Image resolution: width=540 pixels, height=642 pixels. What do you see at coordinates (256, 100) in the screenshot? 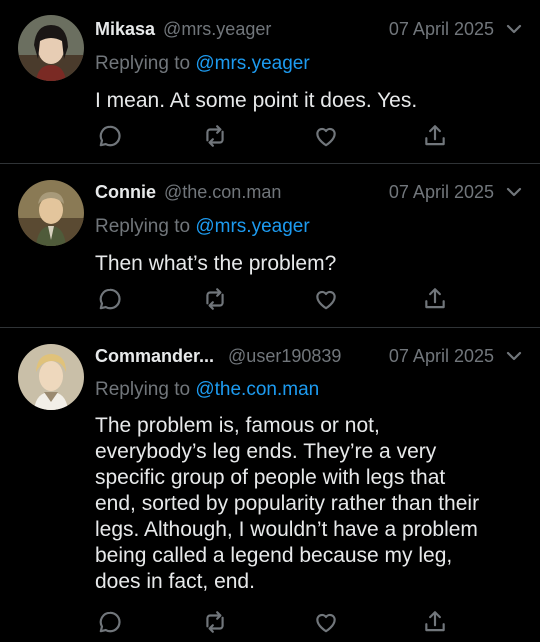
I see `tweet-text: I mean. At some point it does. Yes.` at bounding box center [256, 100].